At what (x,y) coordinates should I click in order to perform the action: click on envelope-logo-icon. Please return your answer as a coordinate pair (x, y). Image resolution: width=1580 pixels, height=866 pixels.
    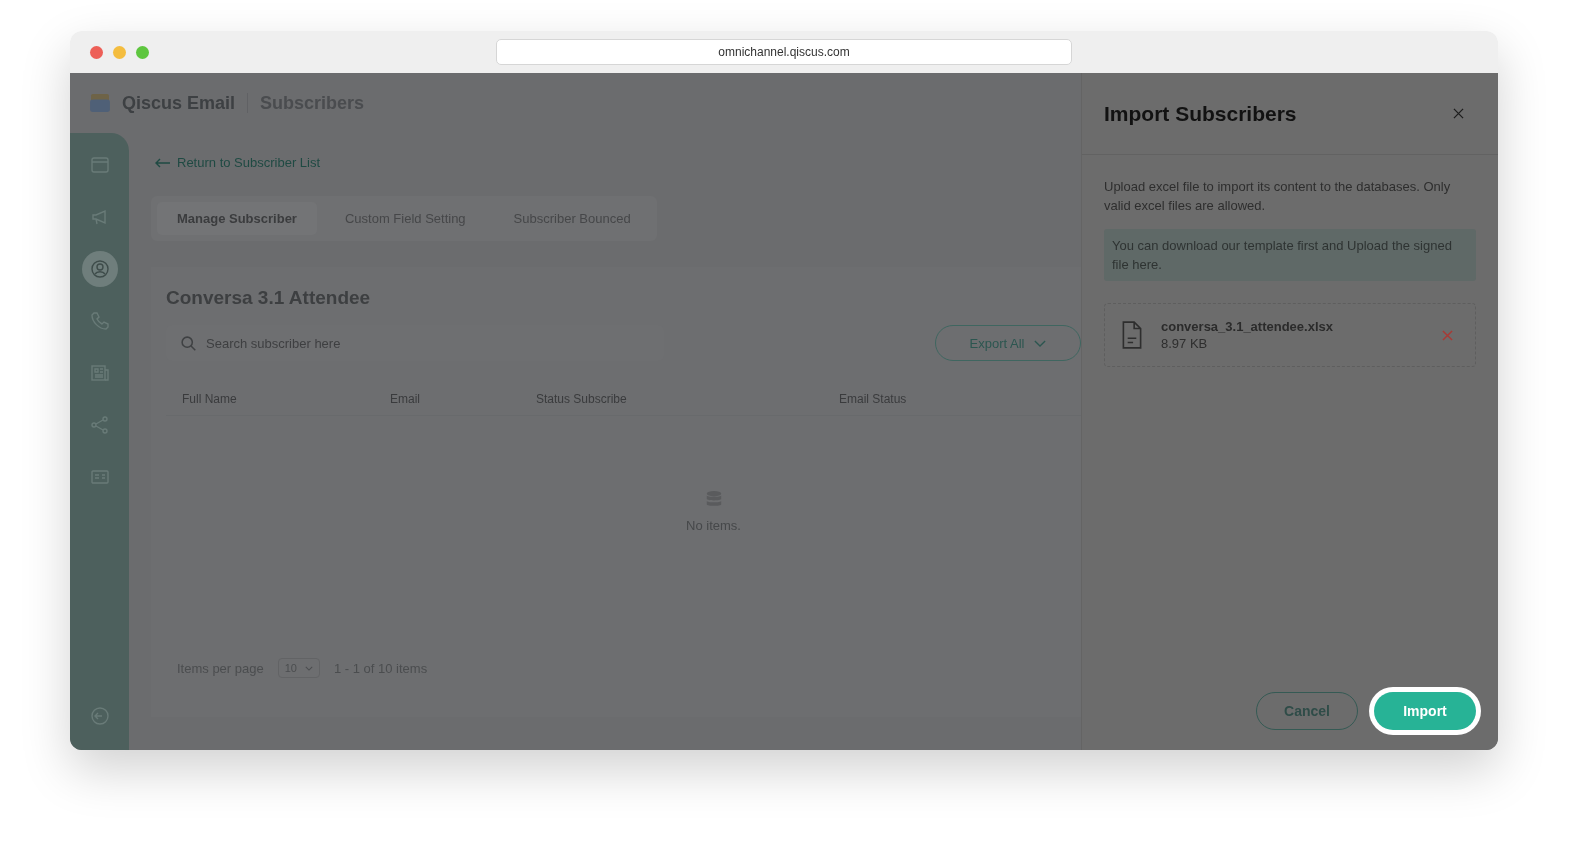
    Looking at the image, I should click on (100, 103).